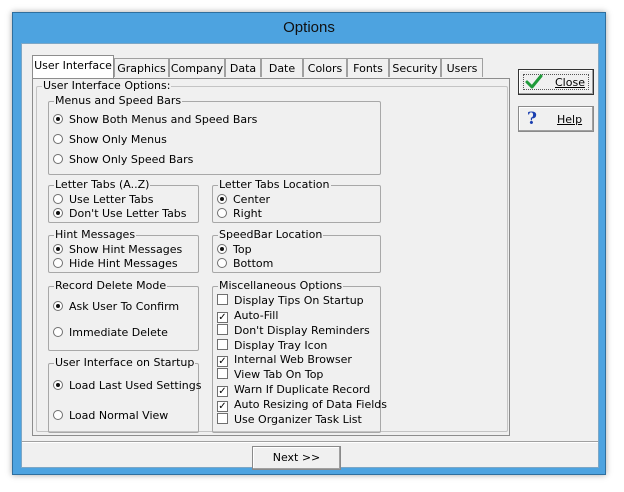 This screenshot has width=624, height=492. I want to click on option-label: Immediate Delete, so click(118, 332).